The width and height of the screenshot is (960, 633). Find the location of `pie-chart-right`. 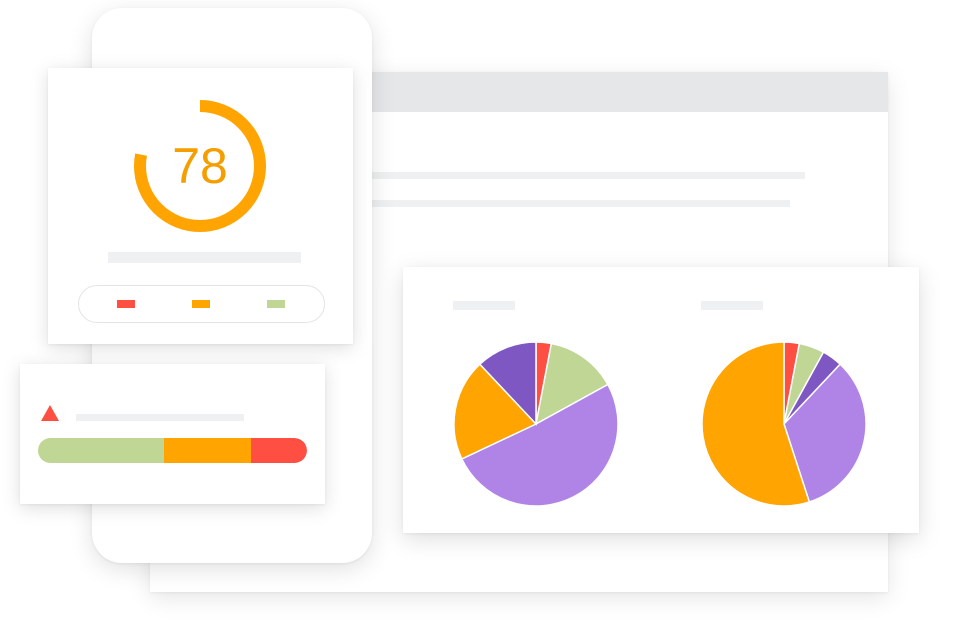

pie-chart-right is located at coordinates (784, 424).